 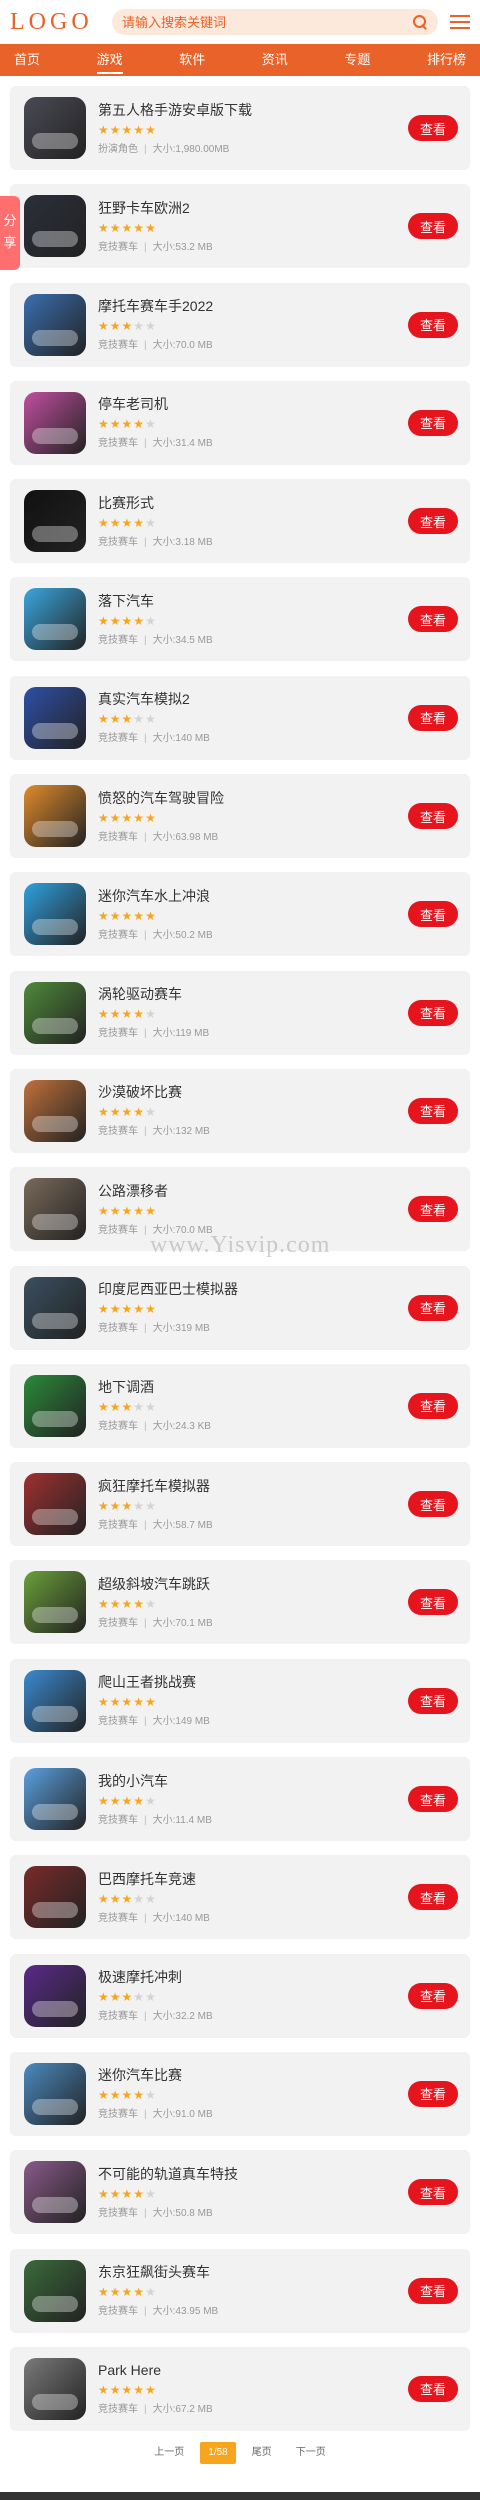 I want to click on game-card: 极速摩托冲刺 ★★★★★ 竞技赛车 | 大小:32.2 MB 查看, so click(x=240, y=1995).